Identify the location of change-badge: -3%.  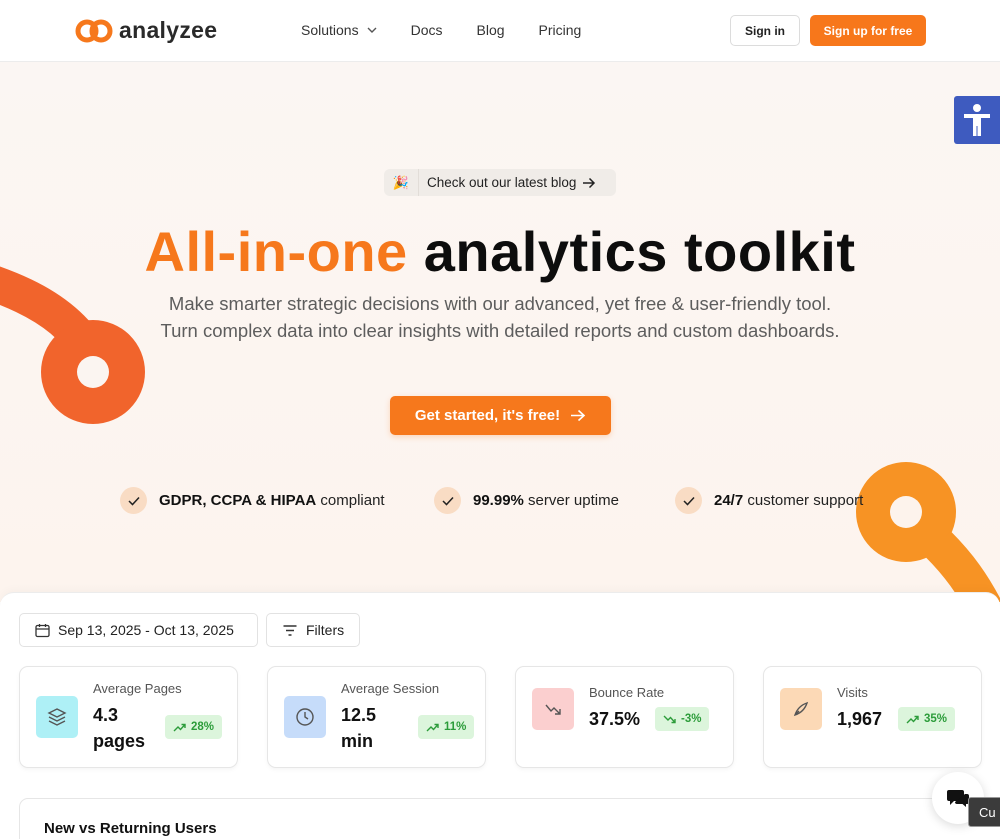
(682, 719).